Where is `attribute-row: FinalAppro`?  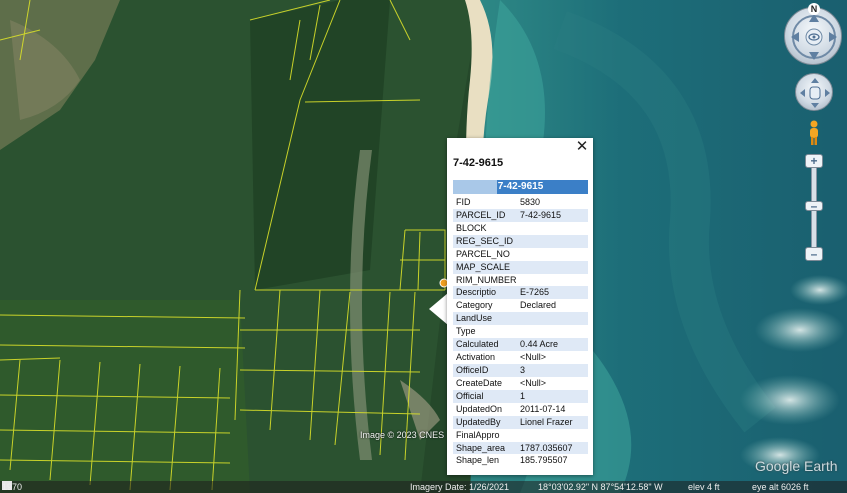
attribute-row: FinalAppro is located at coordinates (520, 435).